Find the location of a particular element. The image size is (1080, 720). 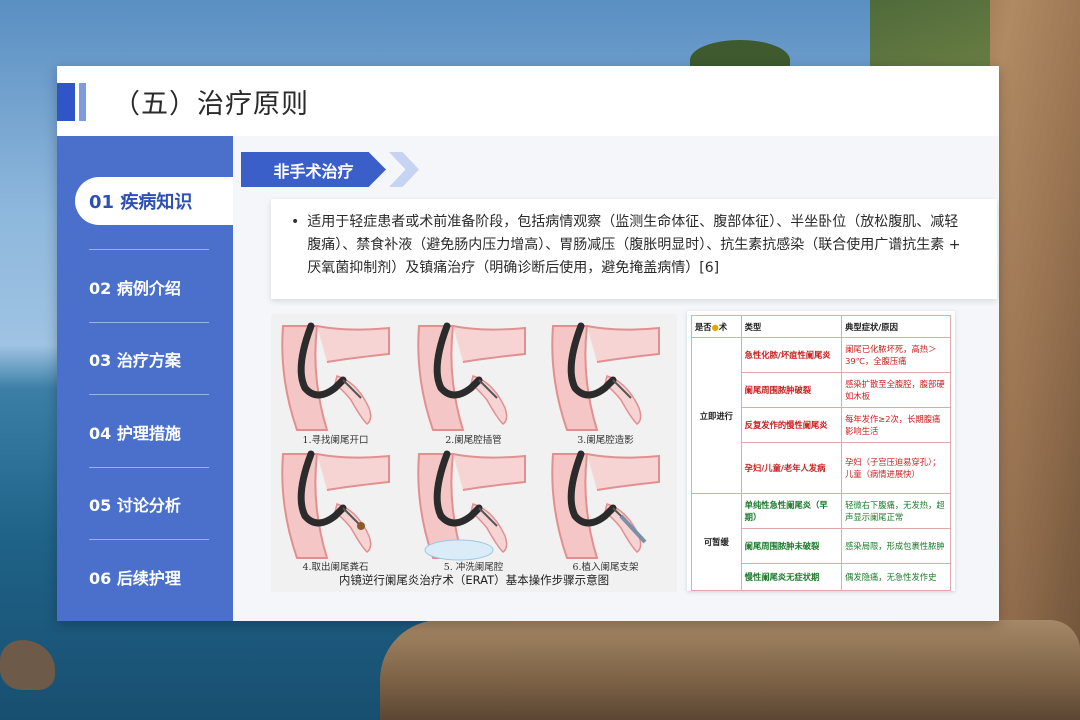

table-header-row: 是否●术 类型 典型症状/原因 is located at coordinates (821, 326).